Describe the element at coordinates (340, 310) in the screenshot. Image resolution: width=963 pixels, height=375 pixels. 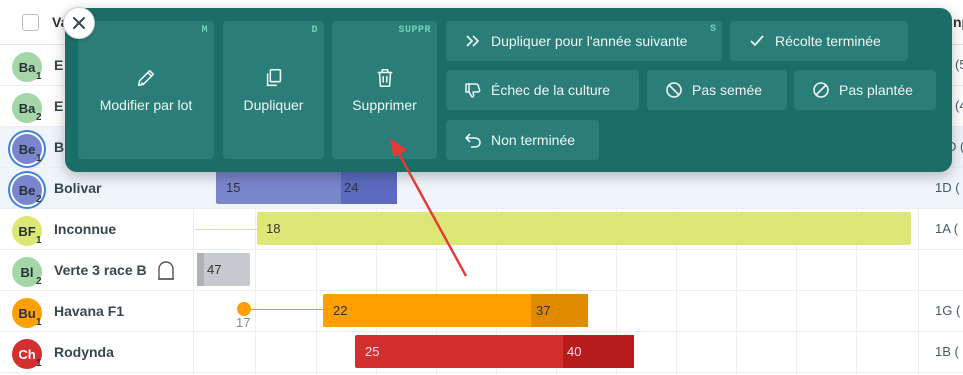
I see `bar-start-label: 22` at that location.